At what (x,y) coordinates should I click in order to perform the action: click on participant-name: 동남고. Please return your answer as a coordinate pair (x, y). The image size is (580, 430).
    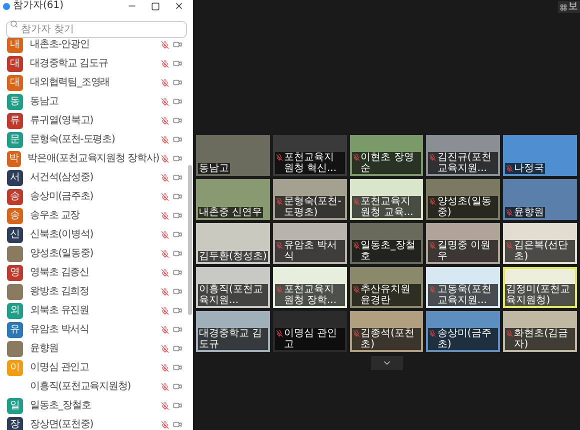
    Looking at the image, I should click on (44, 101).